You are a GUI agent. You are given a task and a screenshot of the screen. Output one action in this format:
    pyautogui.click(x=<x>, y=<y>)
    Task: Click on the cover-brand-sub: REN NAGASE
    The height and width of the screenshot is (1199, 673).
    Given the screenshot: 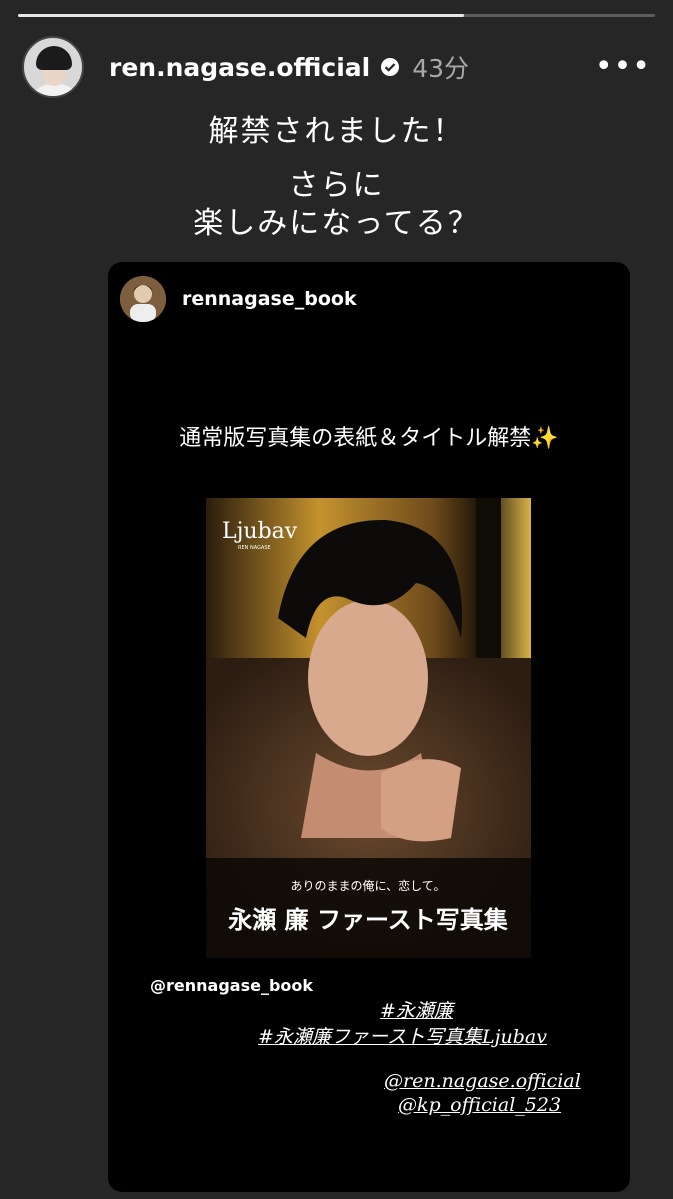 What is the action you would take?
    pyautogui.click(x=254, y=548)
    